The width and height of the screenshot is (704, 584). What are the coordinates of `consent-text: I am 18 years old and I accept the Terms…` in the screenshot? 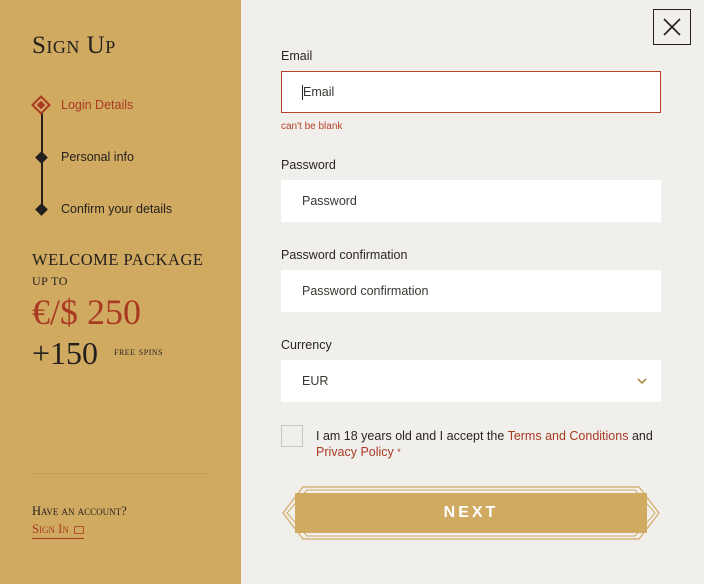 It's located at (486, 444).